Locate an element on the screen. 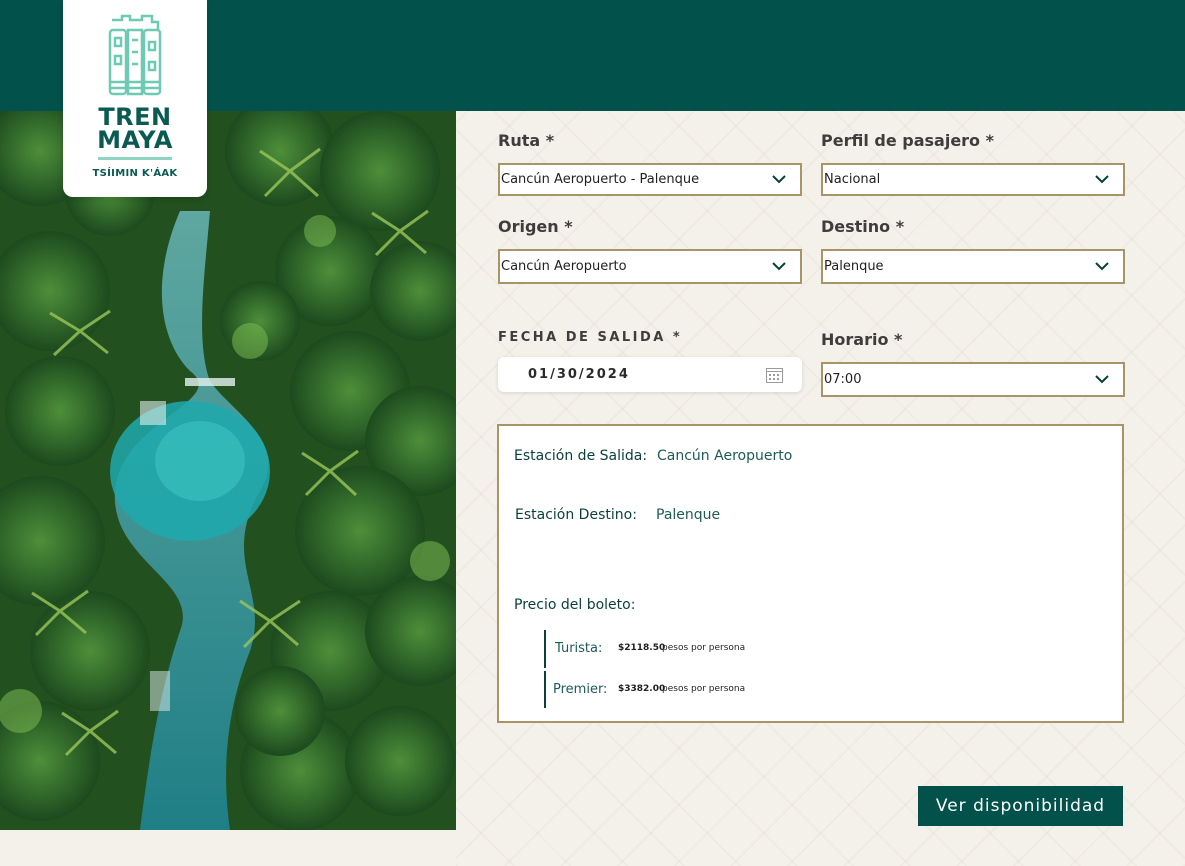 Image resolution: width=1185 pixels, height=866 pixels. fare-premier-amount: $3382.00 is located at coordinates (642, 689).